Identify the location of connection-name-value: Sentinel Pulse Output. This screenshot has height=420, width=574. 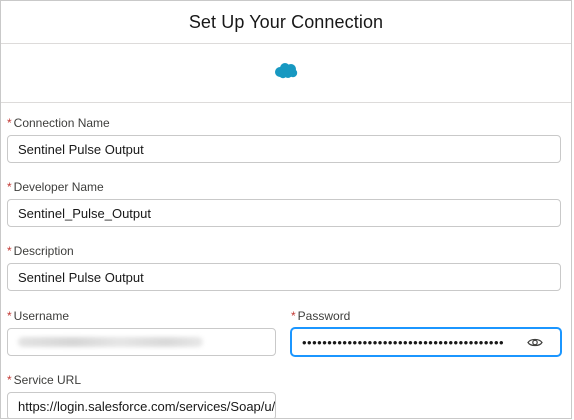
(81, 149).